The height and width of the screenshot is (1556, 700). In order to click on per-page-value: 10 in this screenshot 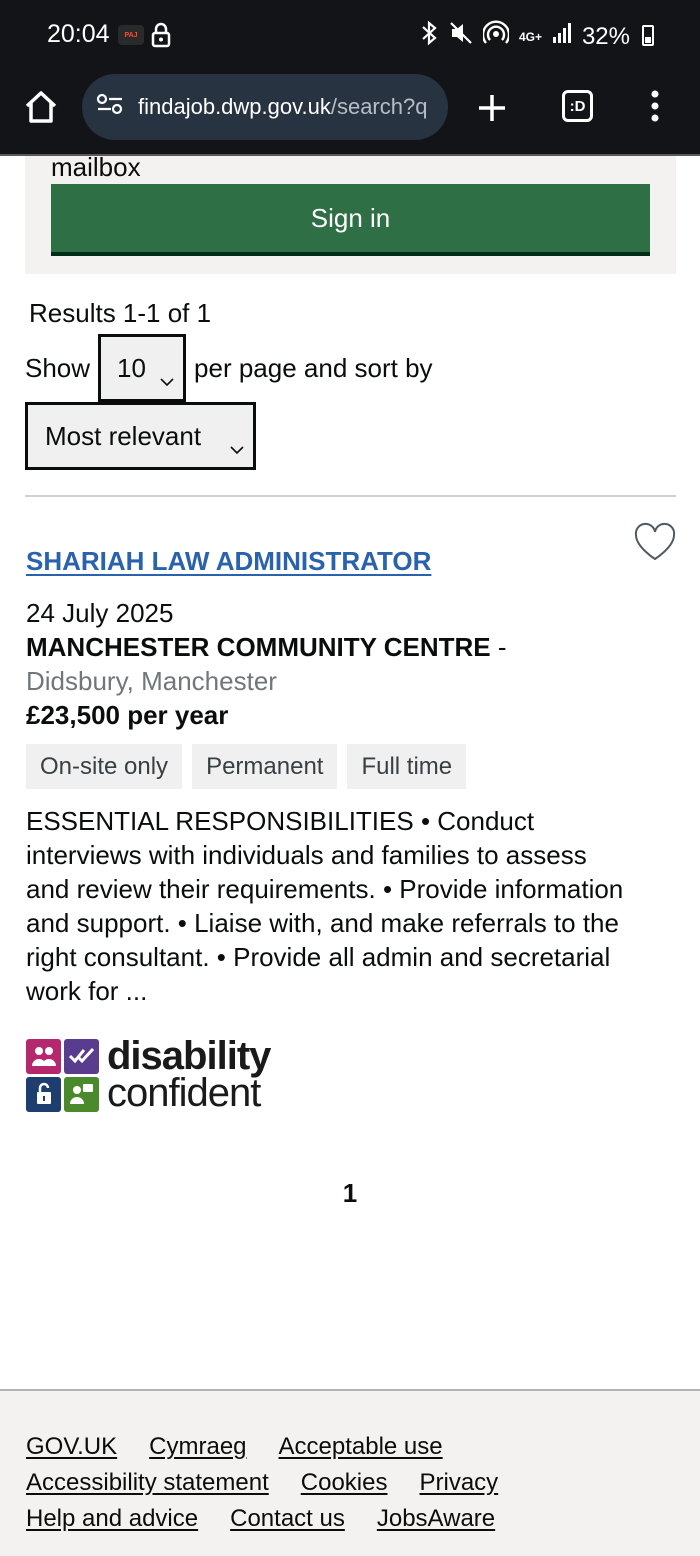, I will do `click(131, 367)`.